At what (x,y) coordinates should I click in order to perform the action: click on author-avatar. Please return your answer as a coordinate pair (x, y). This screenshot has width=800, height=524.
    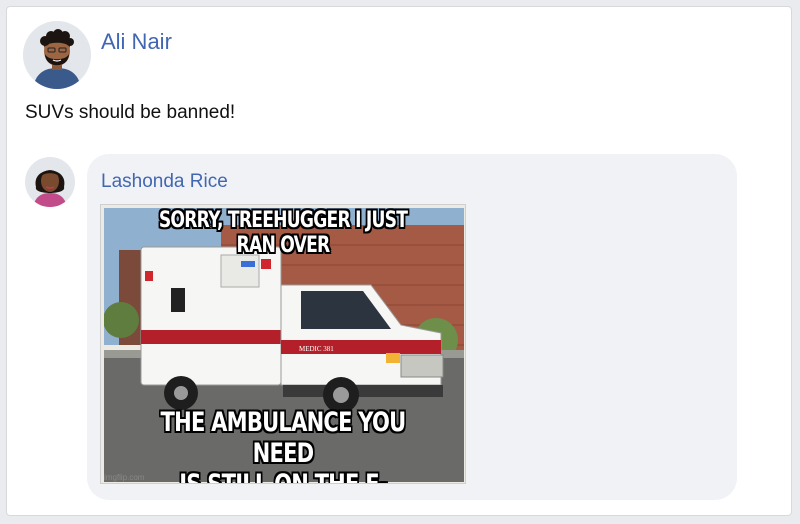
    Looking at the image, I should click on (57, 55).